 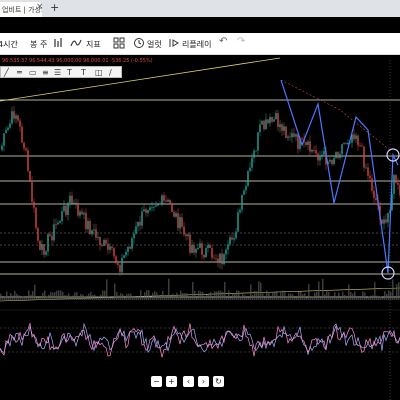 I want to click on redo-icon: ↷, so click(x=241, y=41).